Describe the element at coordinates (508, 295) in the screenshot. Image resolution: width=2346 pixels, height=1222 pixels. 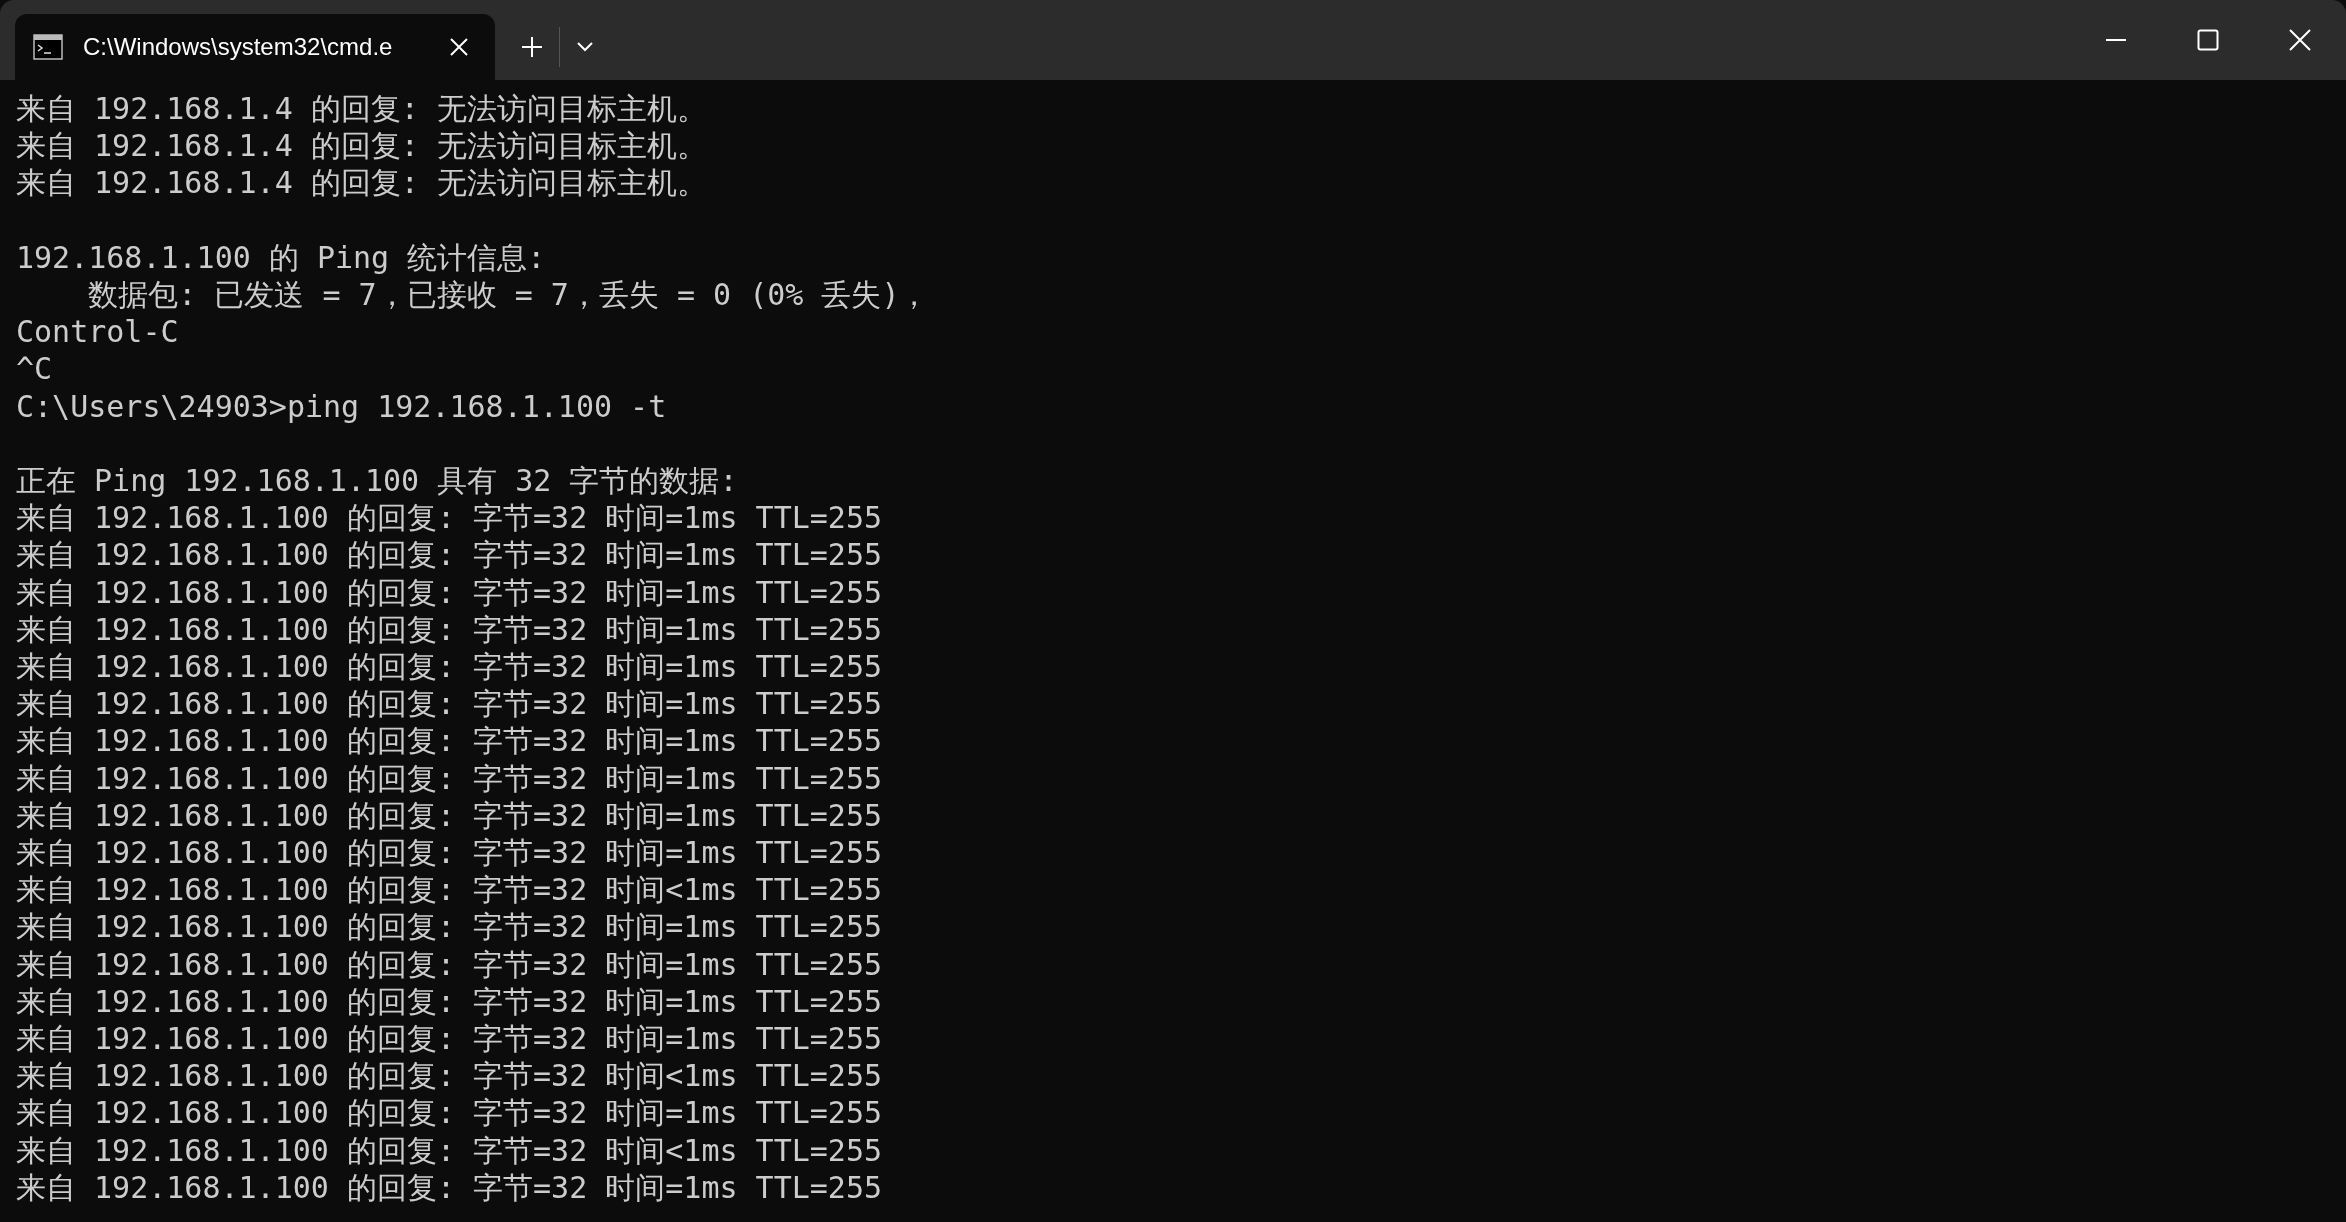
I see `console-line: 数据包: 已发送 = 7，已接收 = 7，丢失 = 0 (0% 丢失)，` at that location.